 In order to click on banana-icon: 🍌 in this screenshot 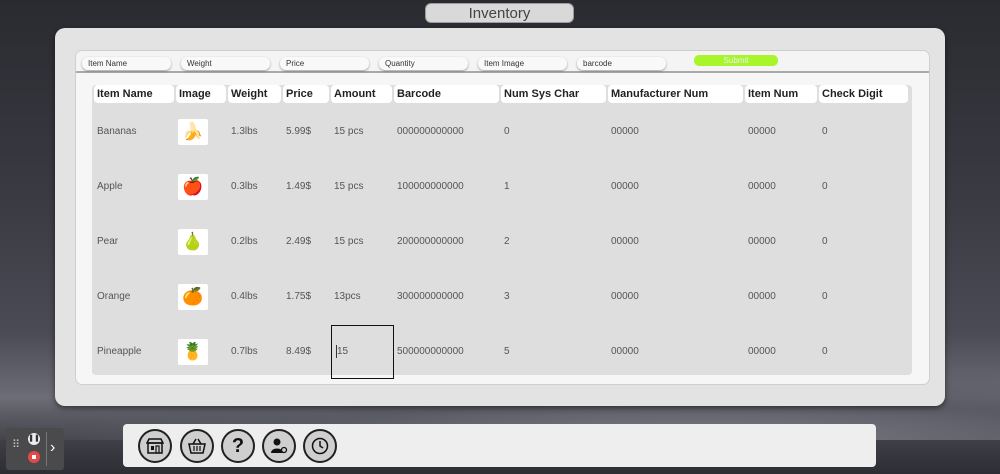, I will do `click(193, 132)`.